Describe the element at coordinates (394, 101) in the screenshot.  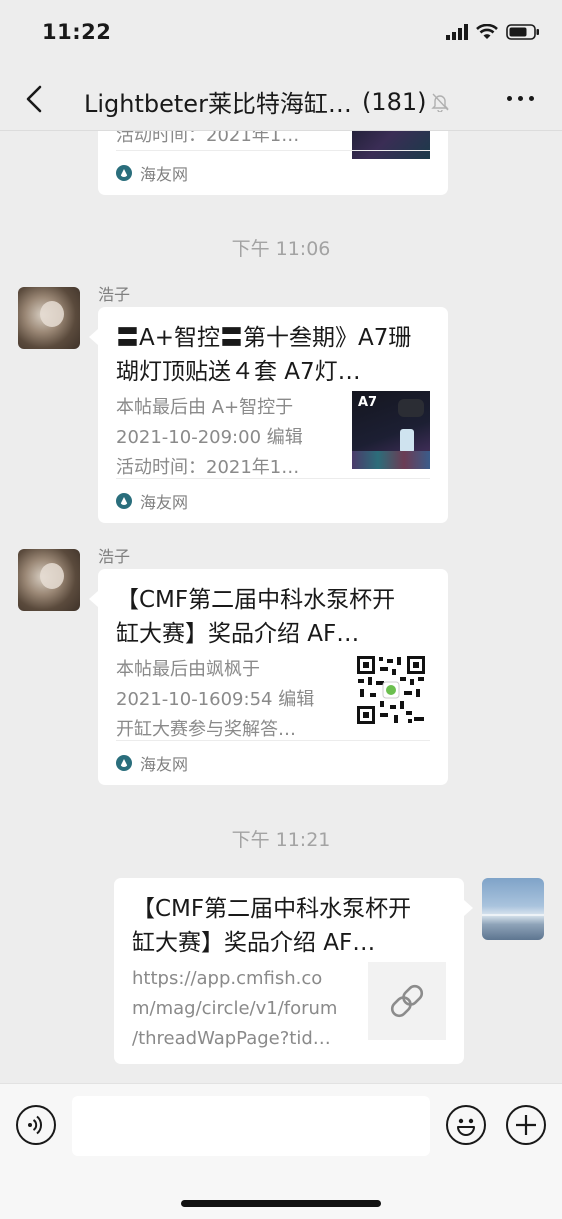
I see `member-count: (181)` at that location.